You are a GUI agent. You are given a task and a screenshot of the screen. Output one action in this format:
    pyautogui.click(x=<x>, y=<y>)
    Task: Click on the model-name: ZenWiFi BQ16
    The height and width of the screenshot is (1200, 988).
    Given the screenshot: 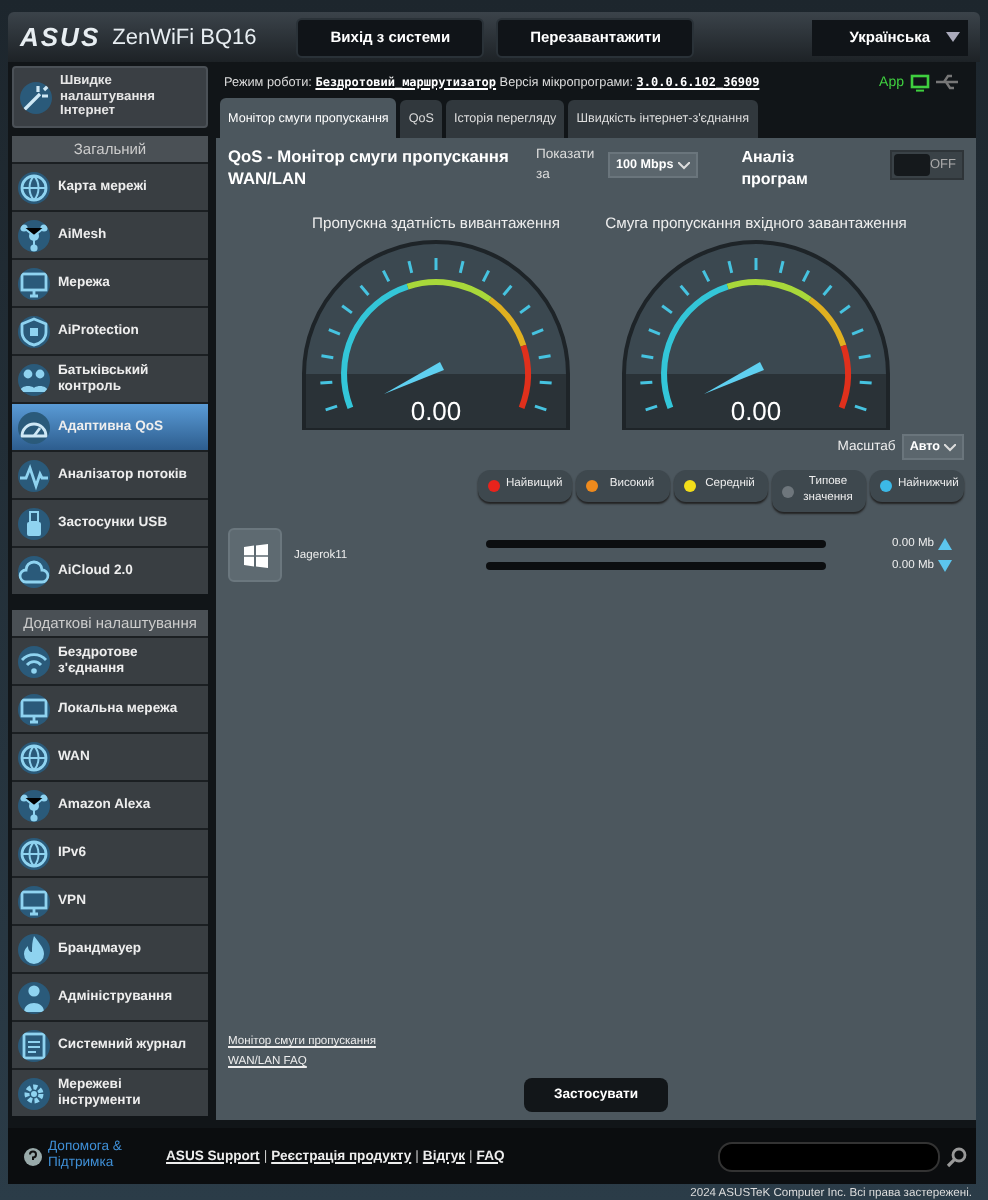 What is the action you would take?
    pyautogui.click(x=184, y=37)
    